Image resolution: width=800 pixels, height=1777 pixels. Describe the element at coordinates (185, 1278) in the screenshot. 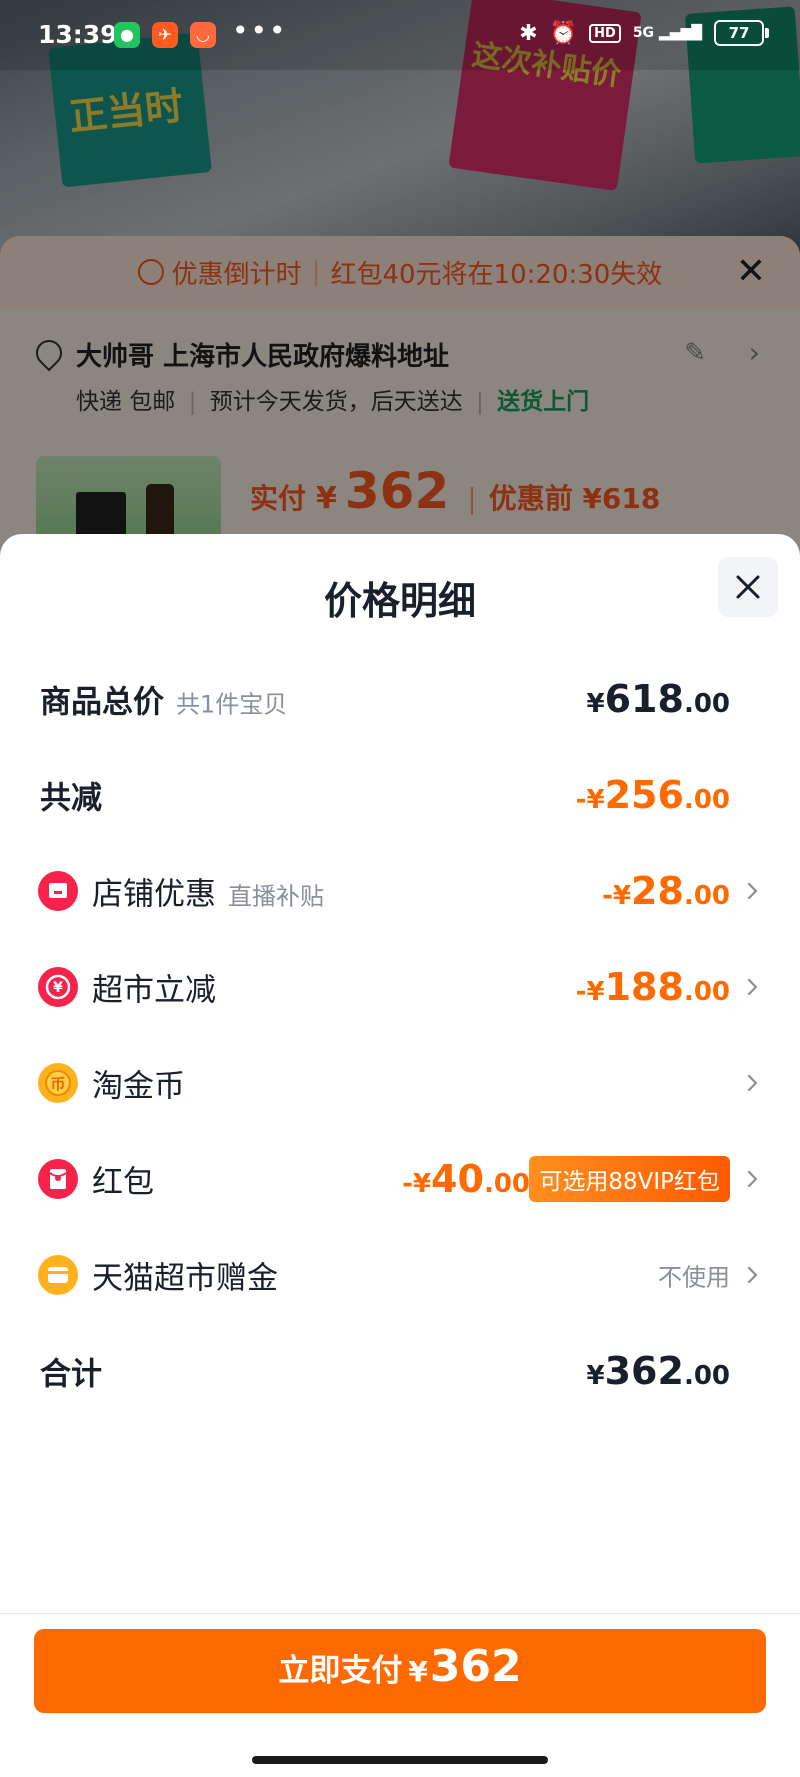

I see `gift-money-label: 天猫超市赠金` at that location.